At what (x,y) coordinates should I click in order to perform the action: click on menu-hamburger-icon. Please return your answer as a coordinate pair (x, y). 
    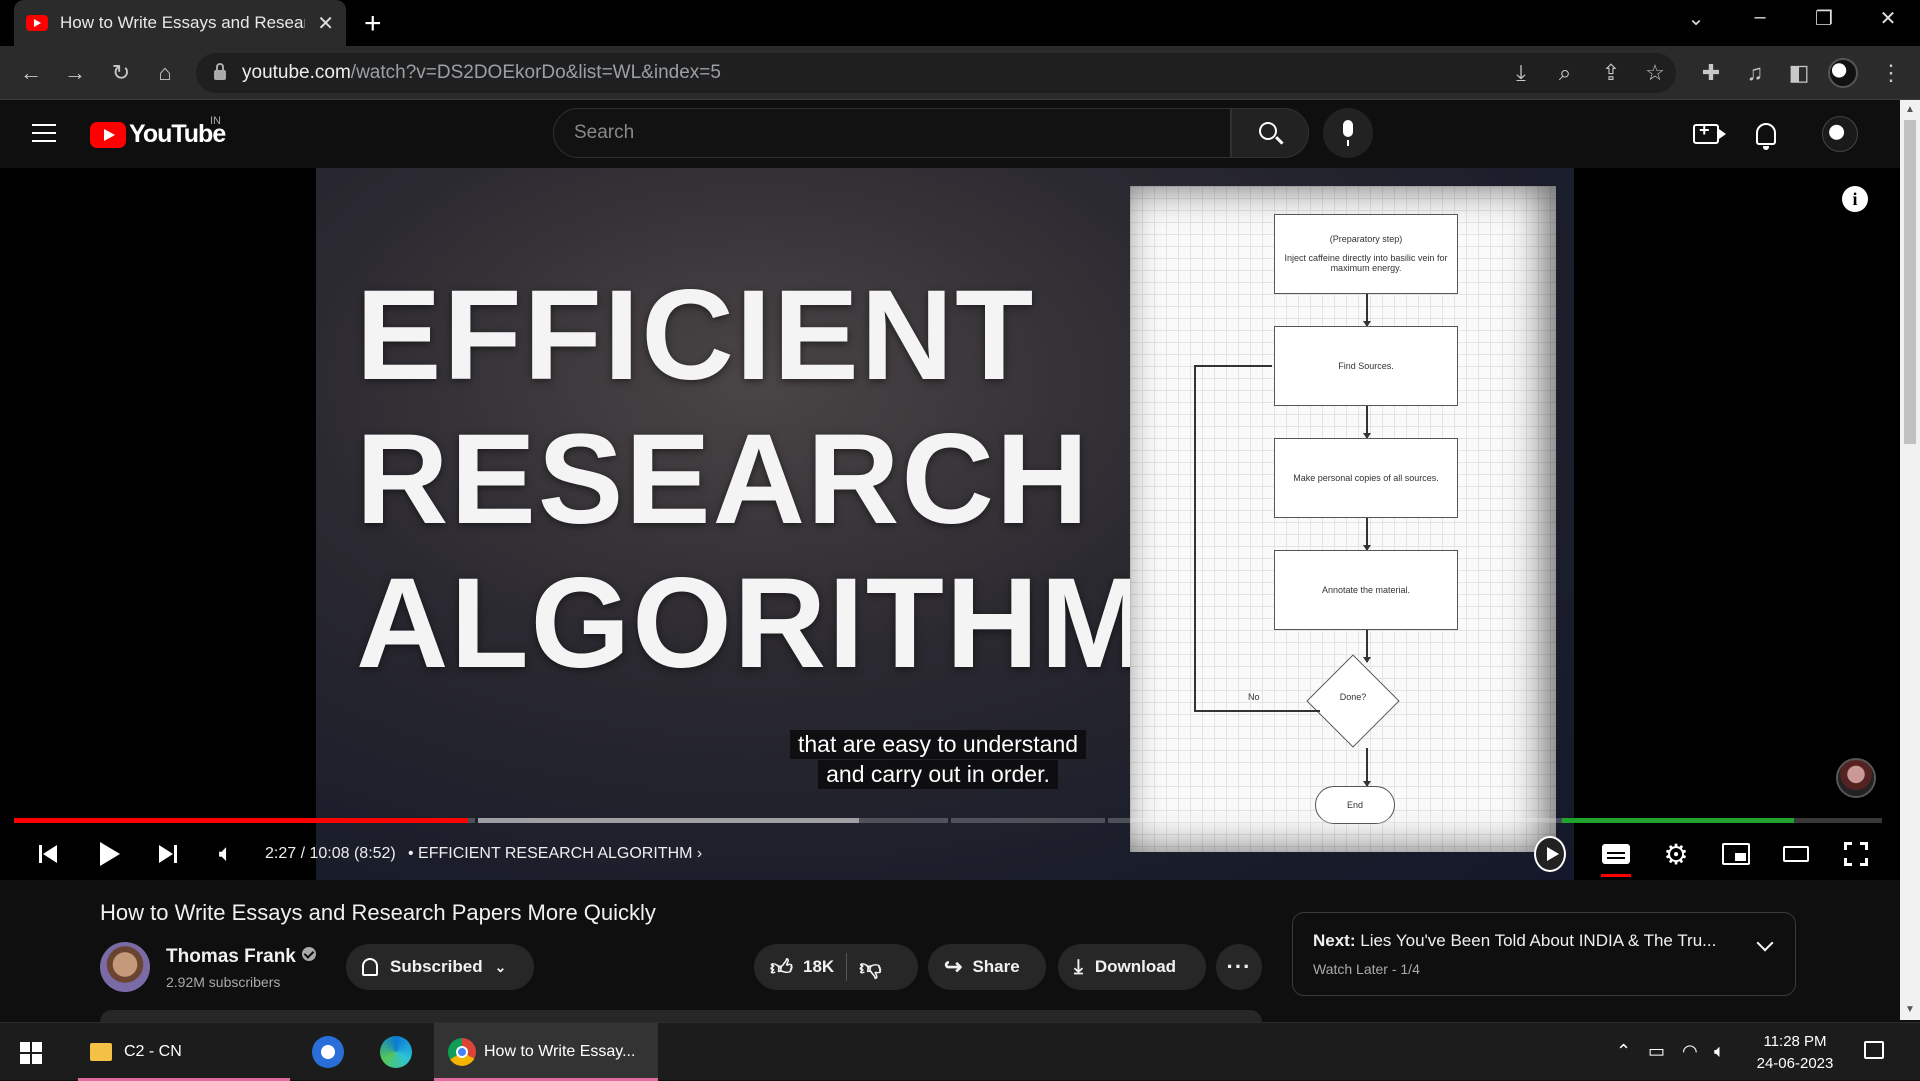
    Looking at the image, I should click on (44, 133).